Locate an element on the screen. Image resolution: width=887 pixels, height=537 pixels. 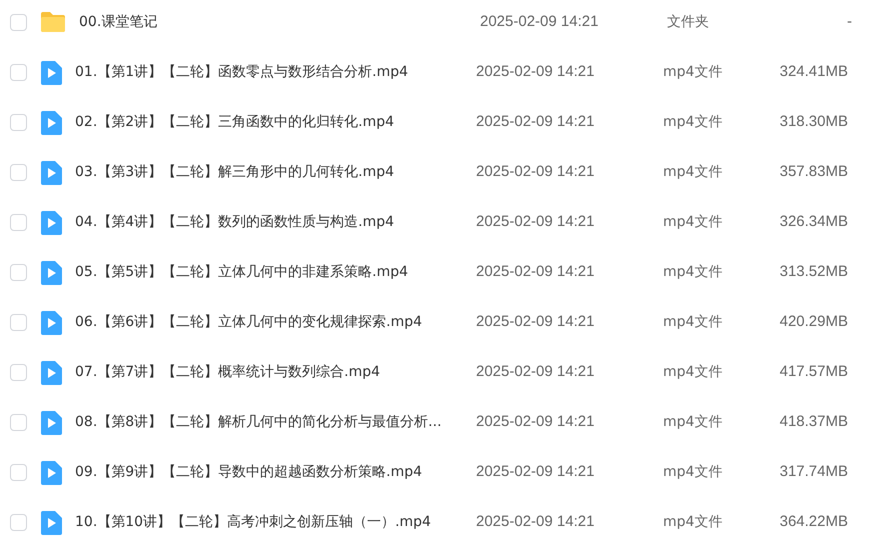
file-name: 10.【第10讲】【二轮】高考冲刺之创新压轴（一）.mp4 is located at coordinates (275, 522).